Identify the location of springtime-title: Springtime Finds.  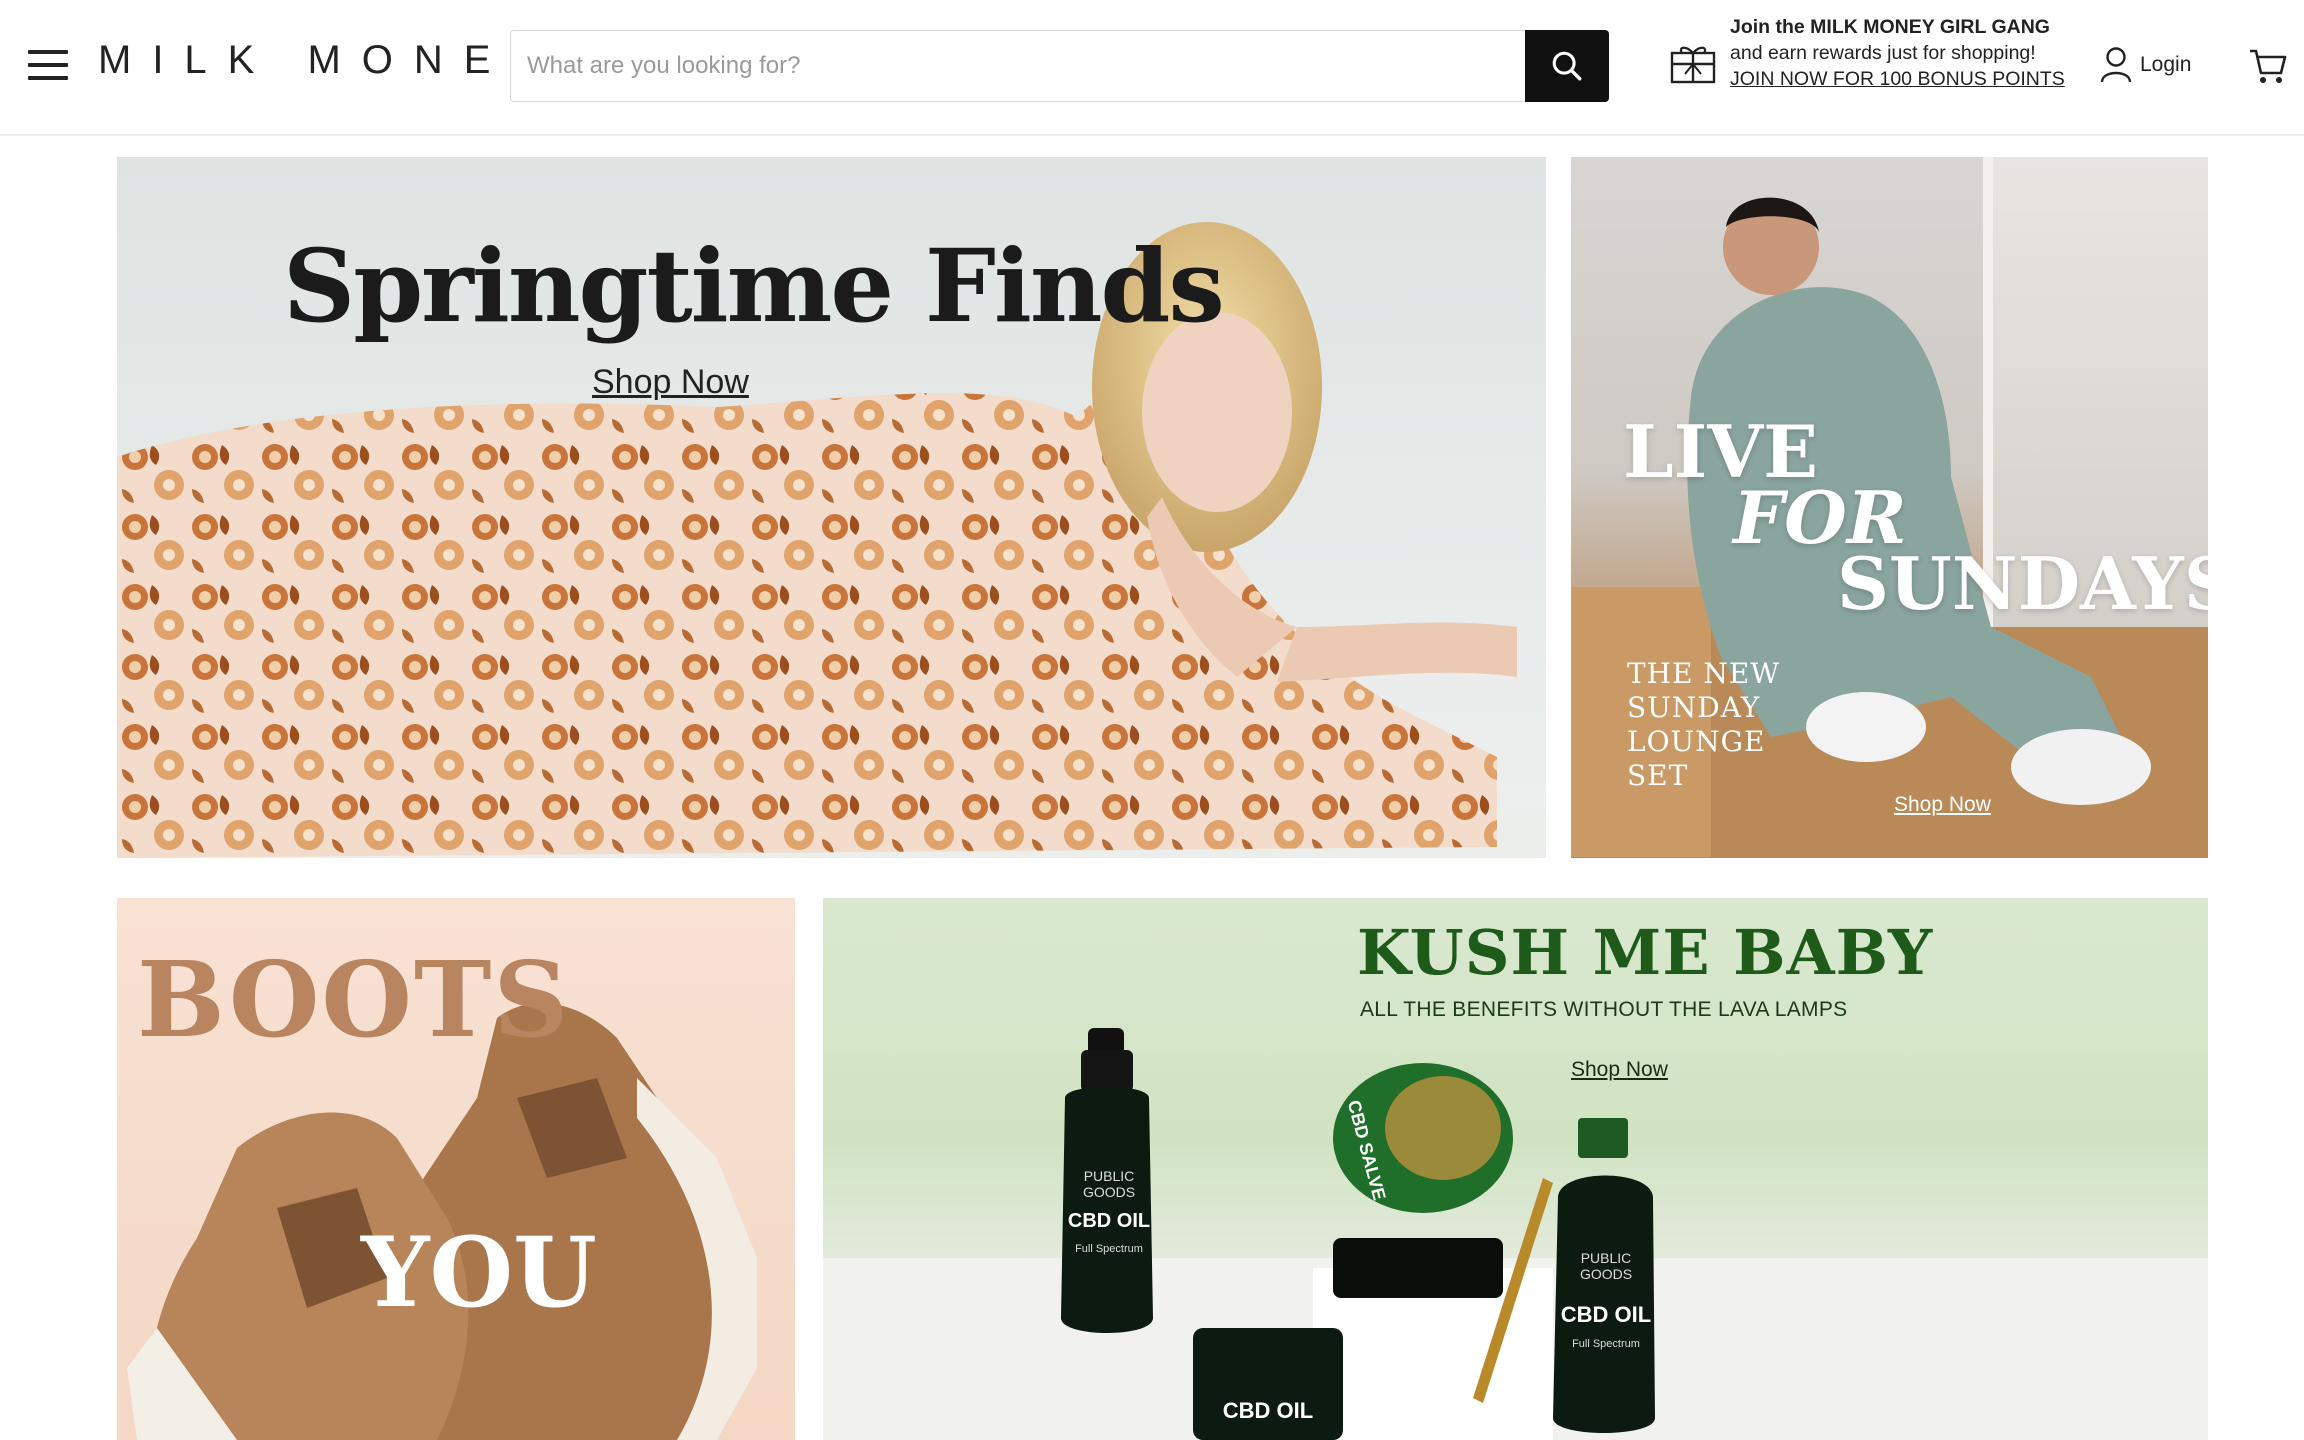
(754, 286).